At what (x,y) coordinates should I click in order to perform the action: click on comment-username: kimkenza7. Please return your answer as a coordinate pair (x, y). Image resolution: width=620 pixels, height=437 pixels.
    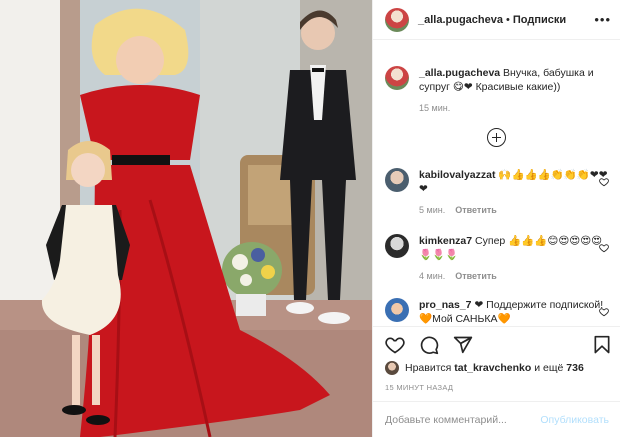
    Looking at the image, I should click on (445, 241).